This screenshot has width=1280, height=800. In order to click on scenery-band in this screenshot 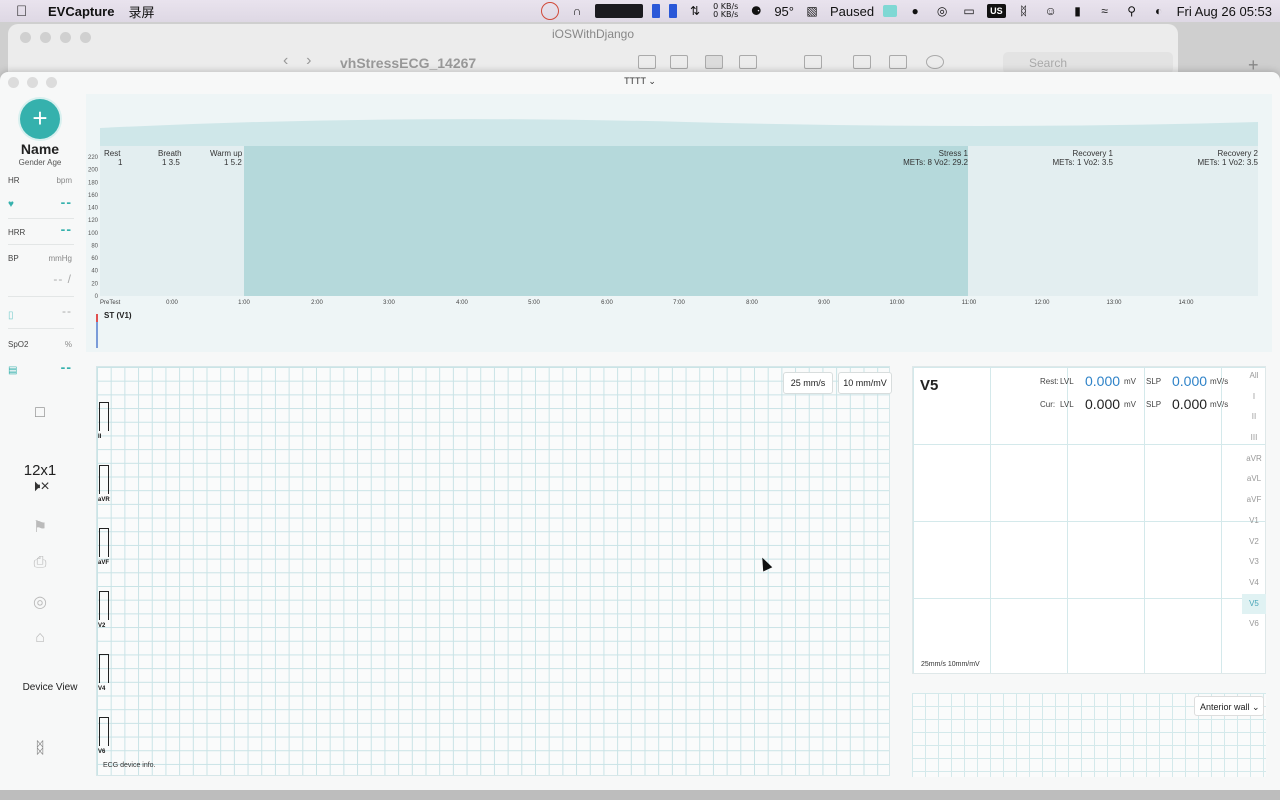, I will do `click(679, 132)`.